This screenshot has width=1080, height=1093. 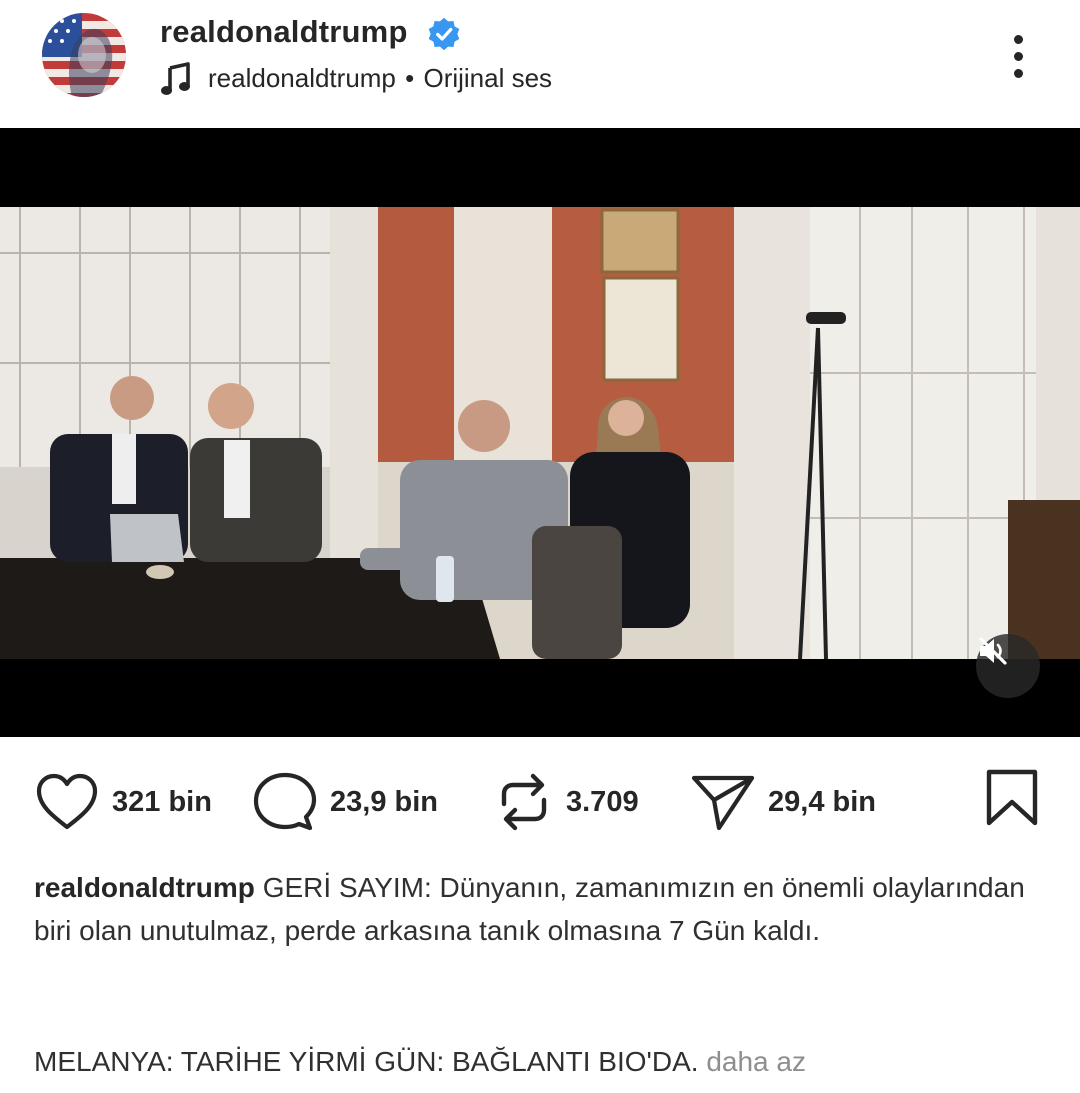 What do you see at coordinates (993, 651) in the screenshot?
I see `speaker-muted-icon` at bounding box center [993, 651].